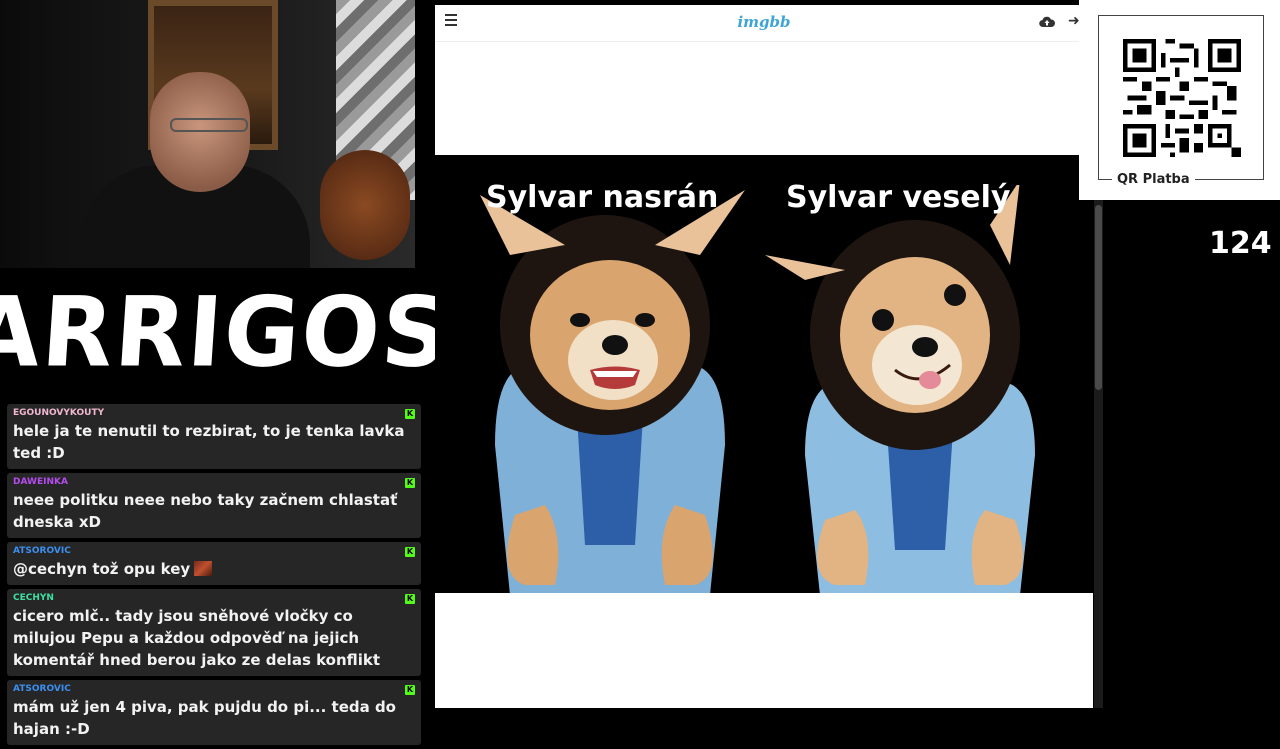 The image size is (1280, 749). Describe the element at coordinates (40, 482) in the screenshot. I see `chat-username: DAWEINKA` at that location.